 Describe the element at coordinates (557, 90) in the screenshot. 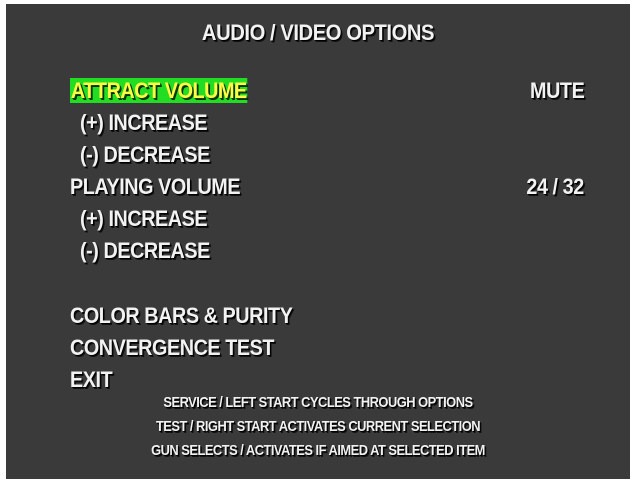

I see `attract-volume-value: MUTE` at that location.